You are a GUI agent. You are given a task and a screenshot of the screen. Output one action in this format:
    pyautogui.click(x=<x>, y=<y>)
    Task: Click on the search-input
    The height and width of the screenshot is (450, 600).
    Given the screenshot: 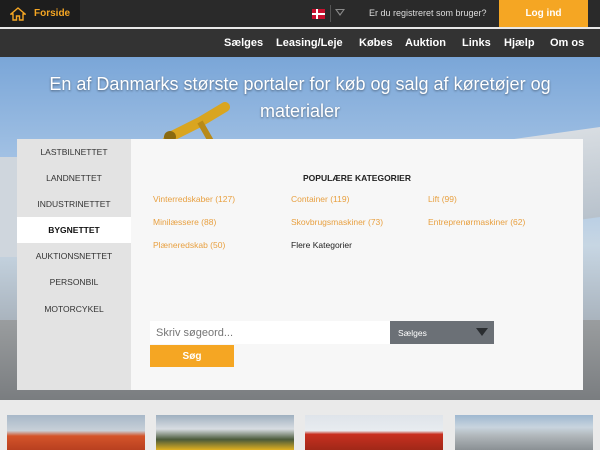 What is the action you would take?
    pyautogui.click(x=270, y=332)
    